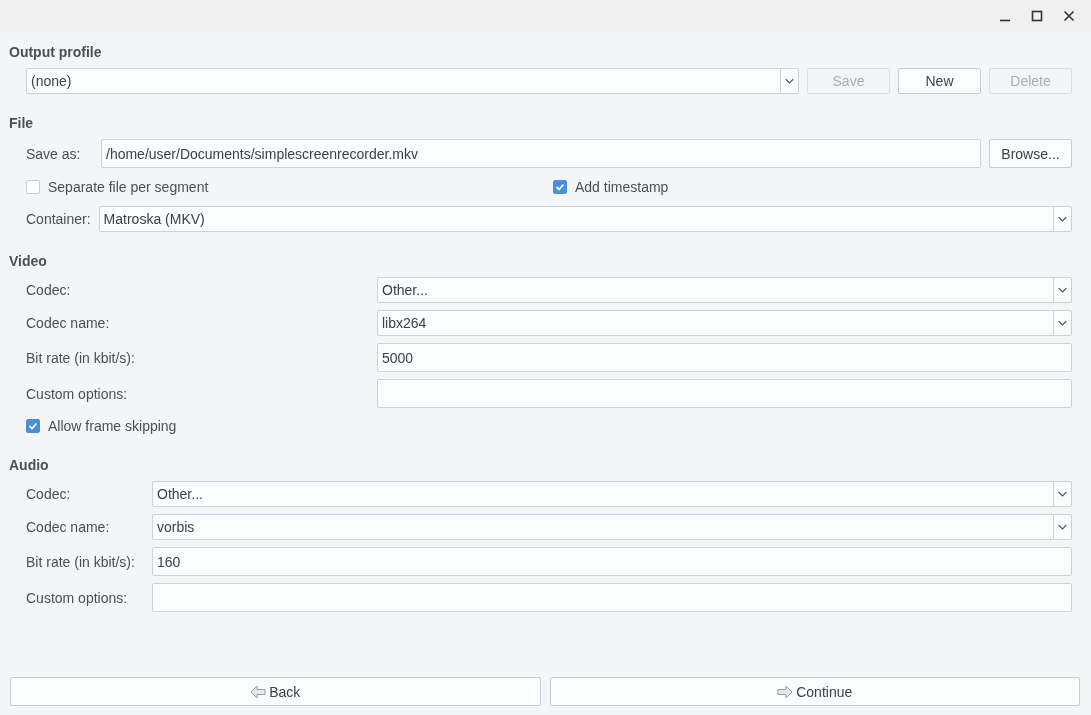  Describe the element at coordinates (28, 261) in the screenshot. I see `section-heading: Video` at that location.